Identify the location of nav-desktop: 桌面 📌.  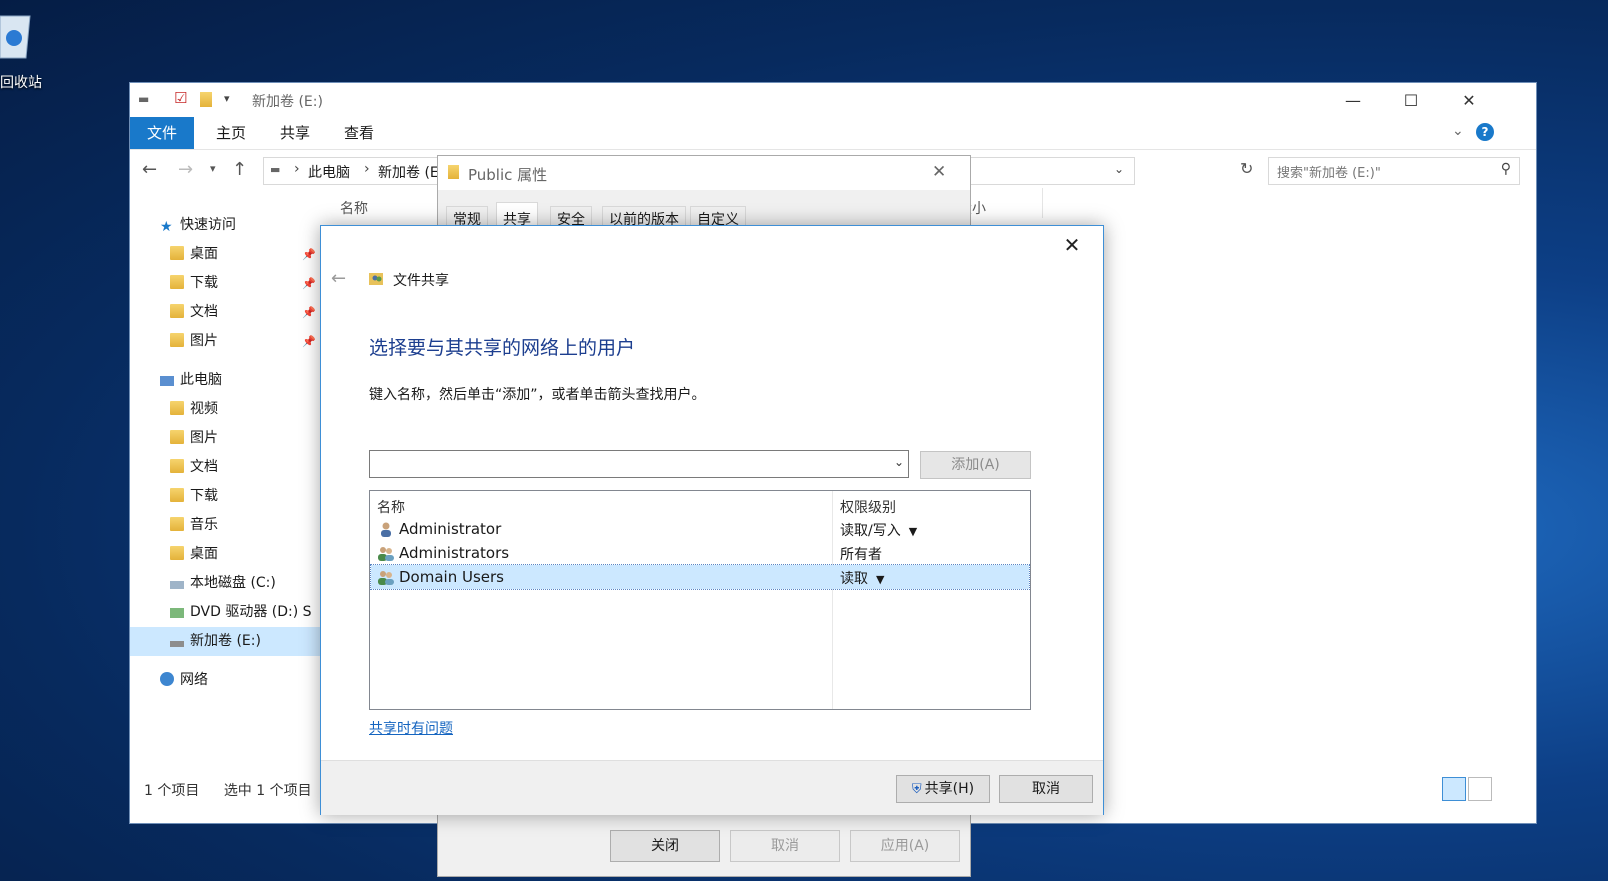
(225, 254).